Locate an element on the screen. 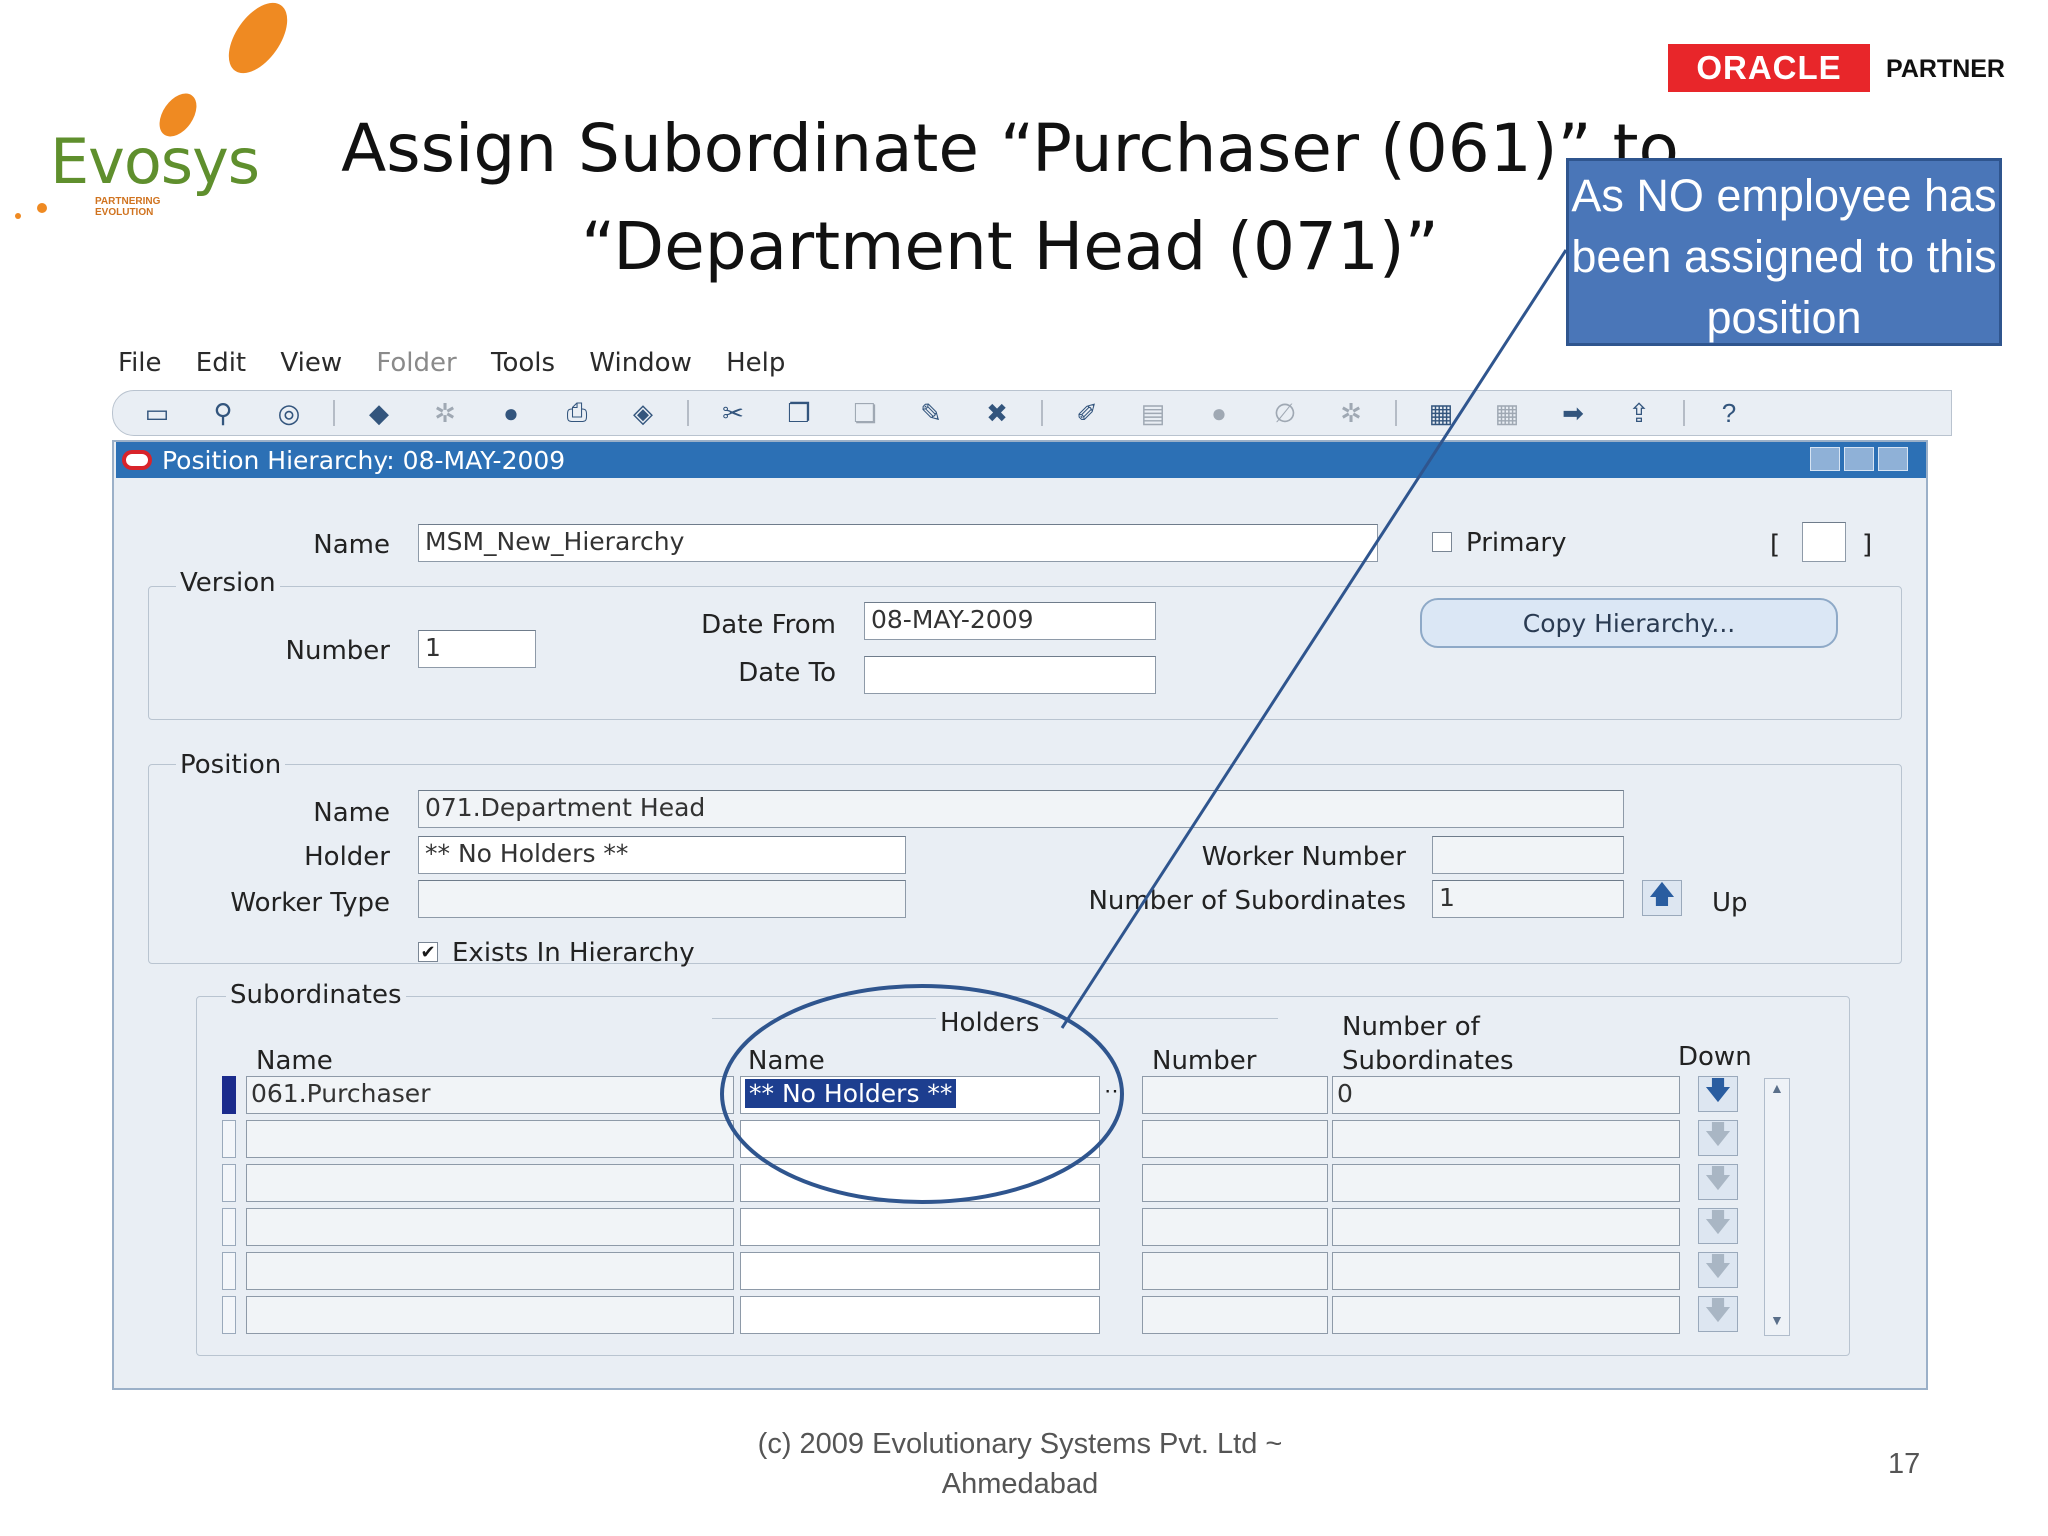 Image resolution: width=2048 pixels, height=1536 pixels. callout-pointer-line is located at coordinates (1314, 639).